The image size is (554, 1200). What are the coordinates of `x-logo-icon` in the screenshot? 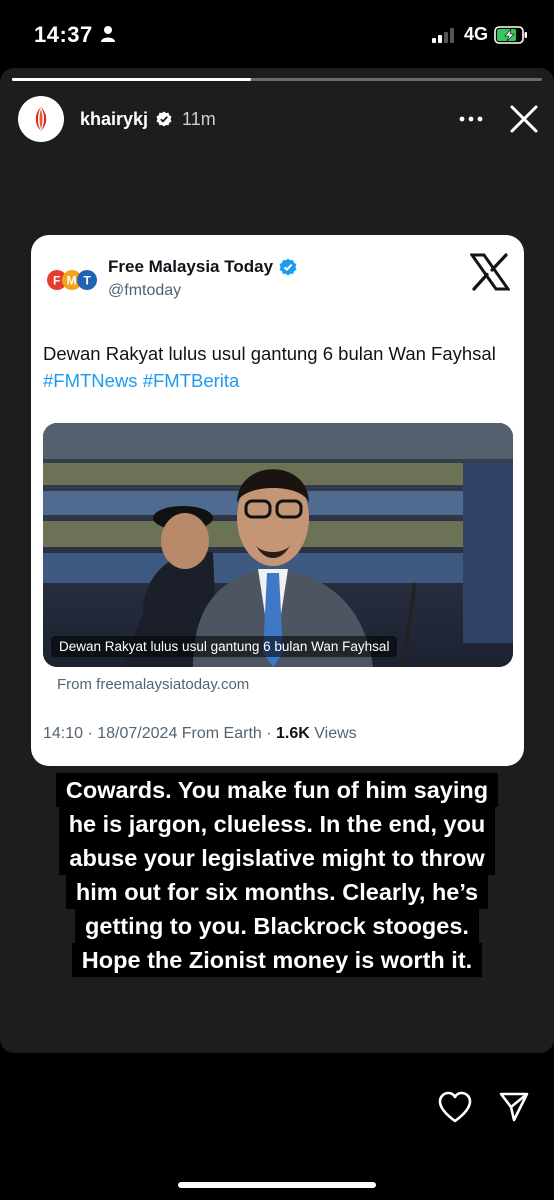 It's located at (490, 272).